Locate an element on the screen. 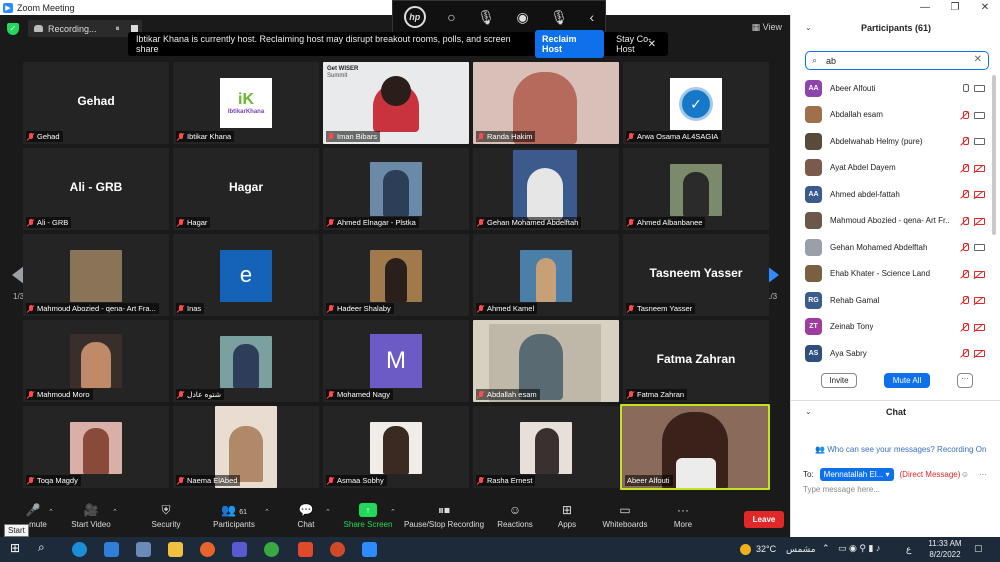  stay-cohost-button: Stay Co-Host is located at coordinates (642, 44).